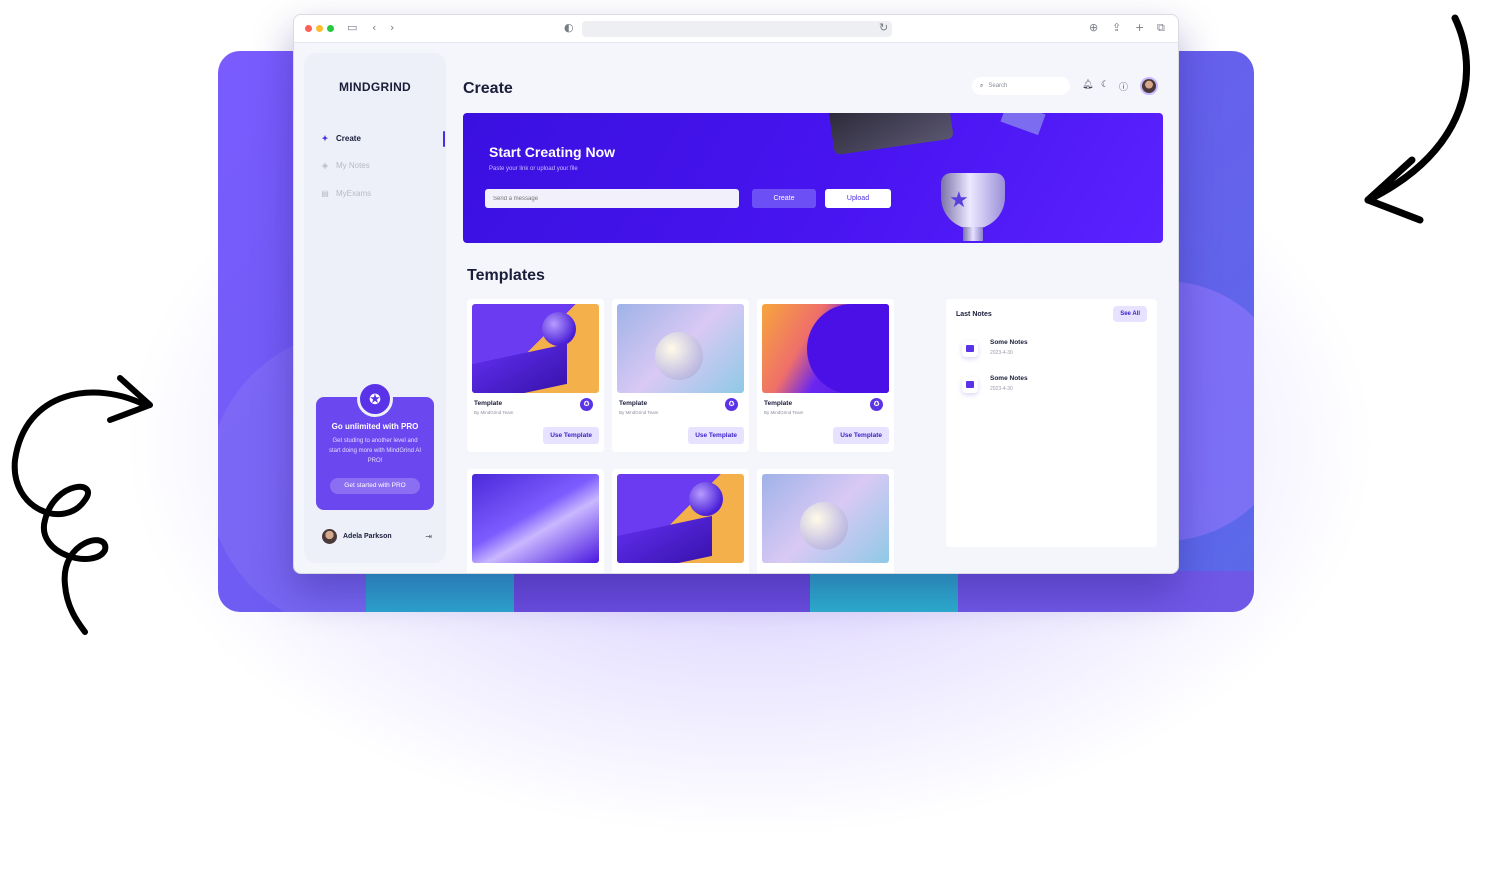 The height and width of the screenshot is (896, 1507). I want to click on bell-icon: 🔔︎, so click(1087, 85).